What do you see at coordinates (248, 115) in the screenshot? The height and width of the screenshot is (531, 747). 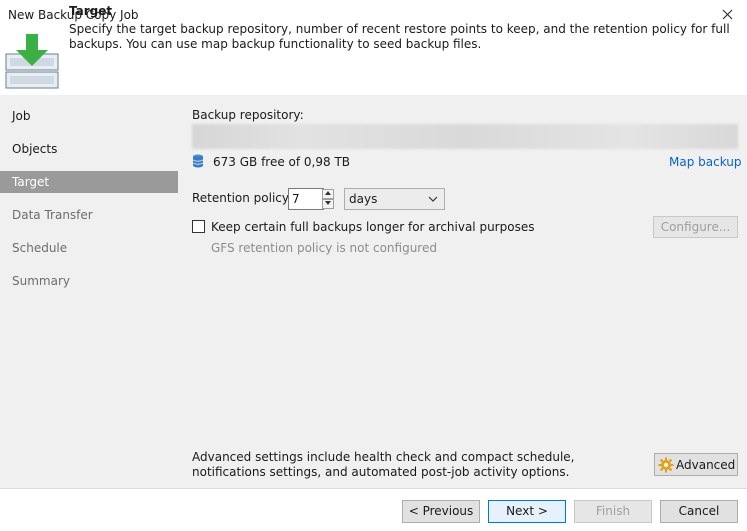 I see `backup-repository-label: Backup repository:` at bounding box center [248, 115].